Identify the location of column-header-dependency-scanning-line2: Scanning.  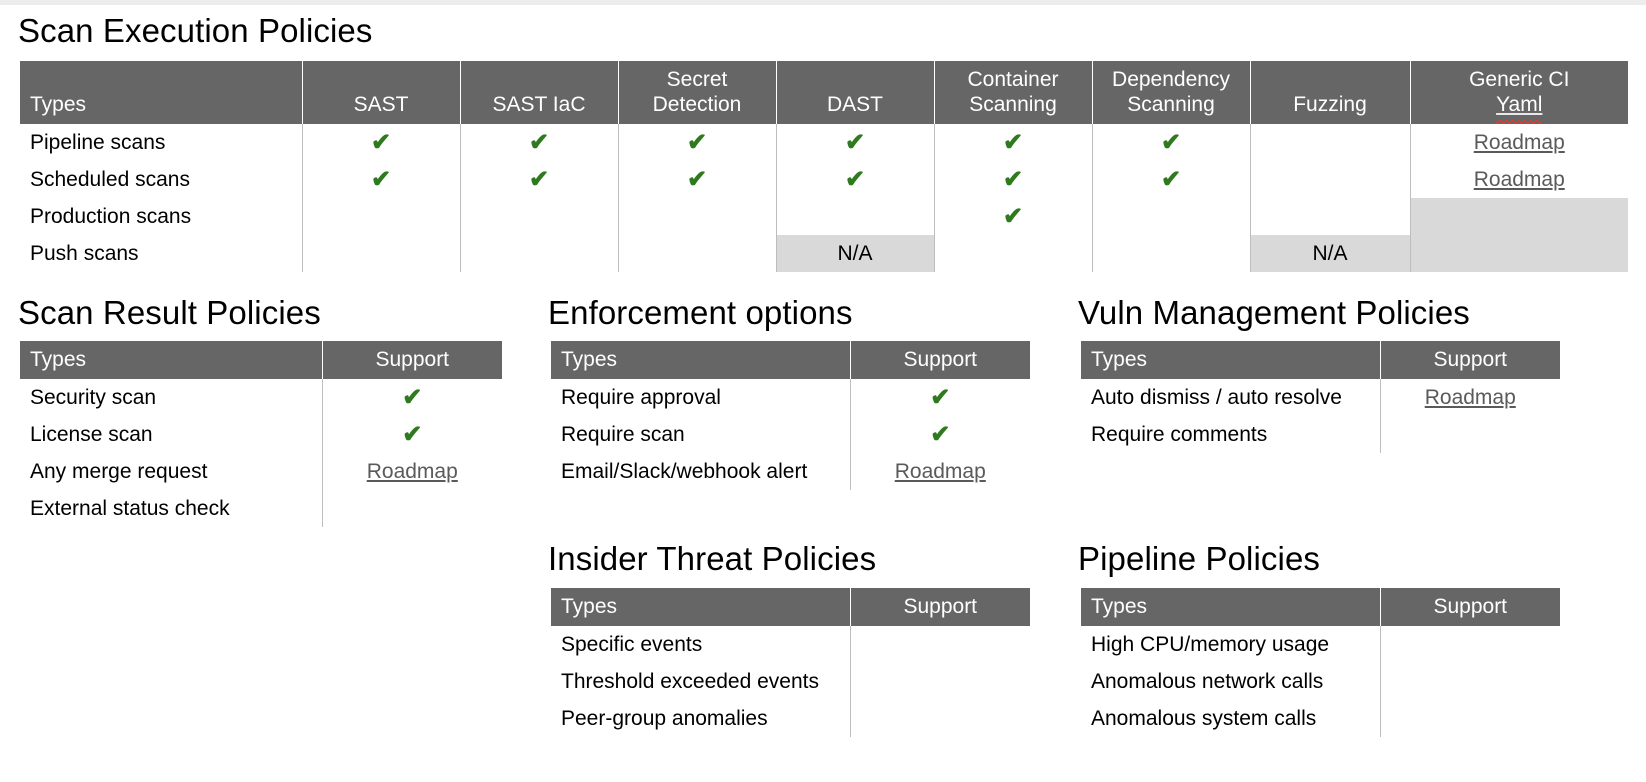
(1171, 104).